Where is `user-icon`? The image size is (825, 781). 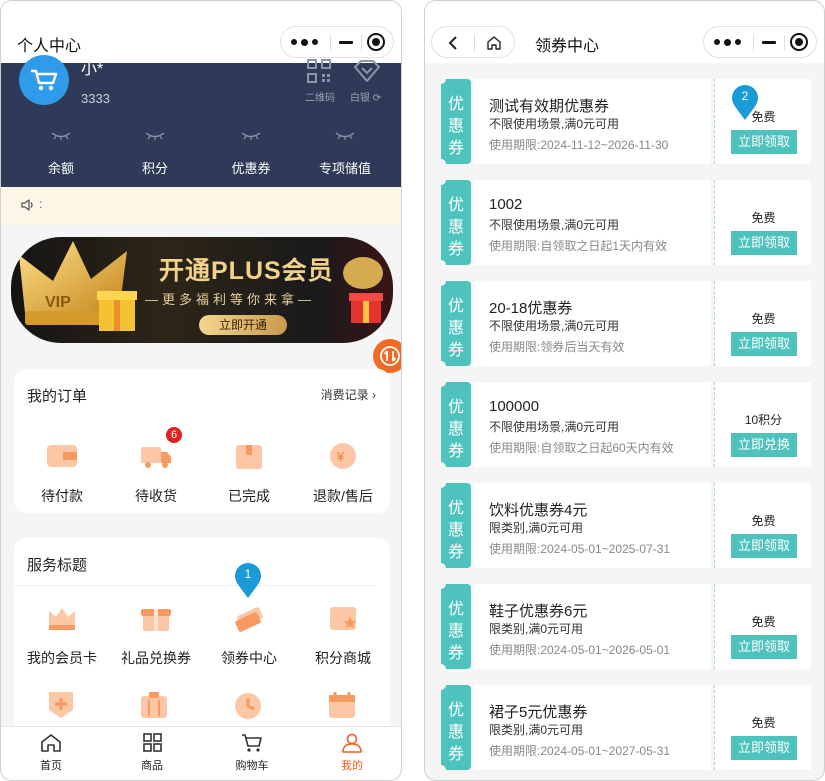 user-icon is located at coordinates (352, 743).